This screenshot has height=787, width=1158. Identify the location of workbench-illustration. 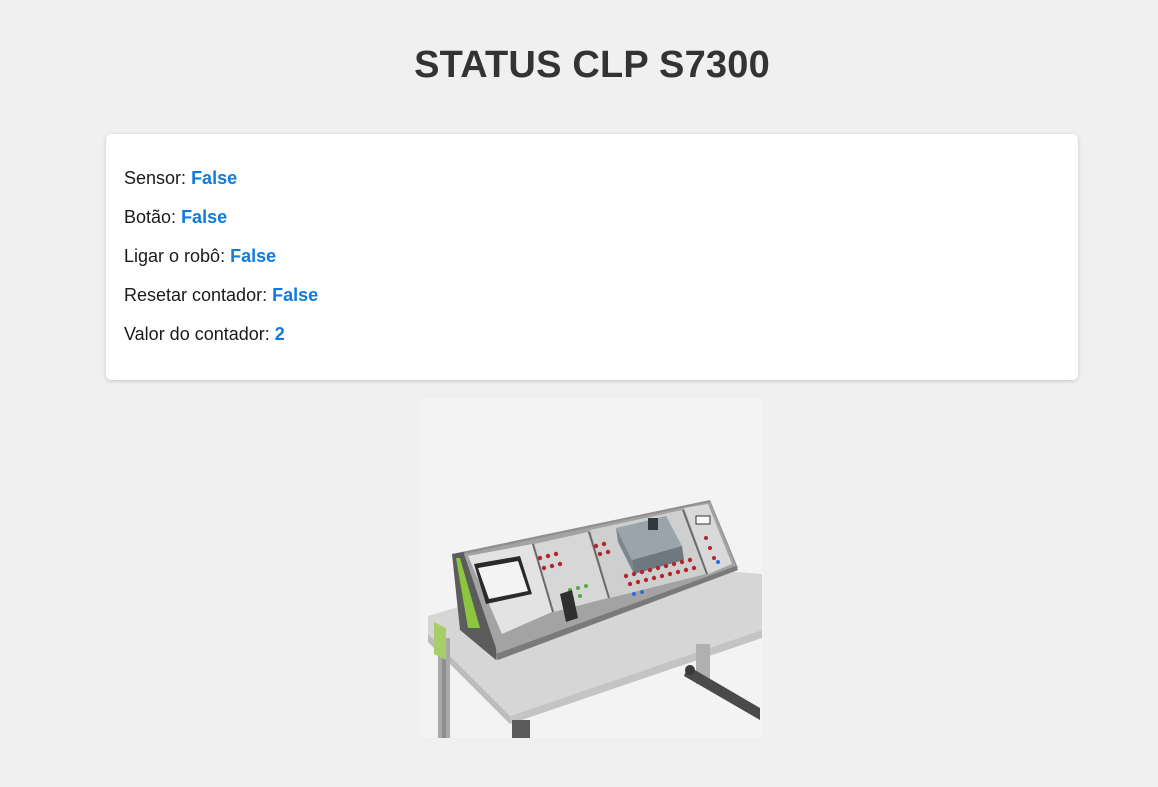
(595, 619).